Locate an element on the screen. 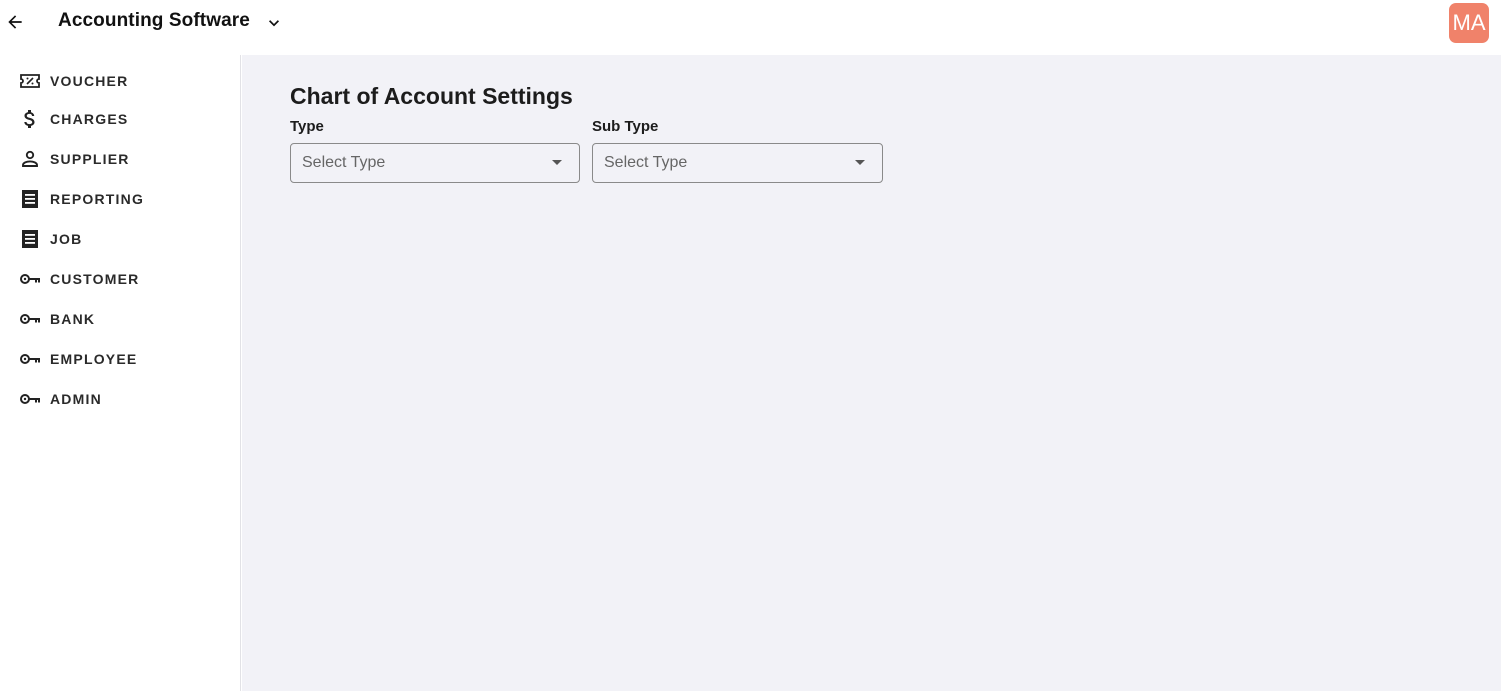 This screenshot has height=691, width=1501. sidebar-item-reporting: REPORTING is located at coordinates (120, 199).